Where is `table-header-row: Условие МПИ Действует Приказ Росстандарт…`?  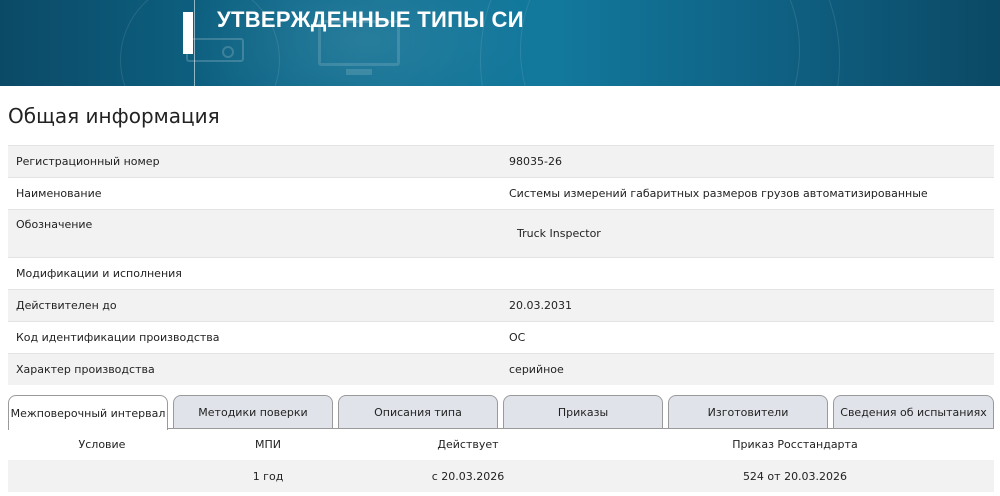
table-header-row: Условие МПИ Действует Приказ Росстандарт… is located at coordinates (501, 444).